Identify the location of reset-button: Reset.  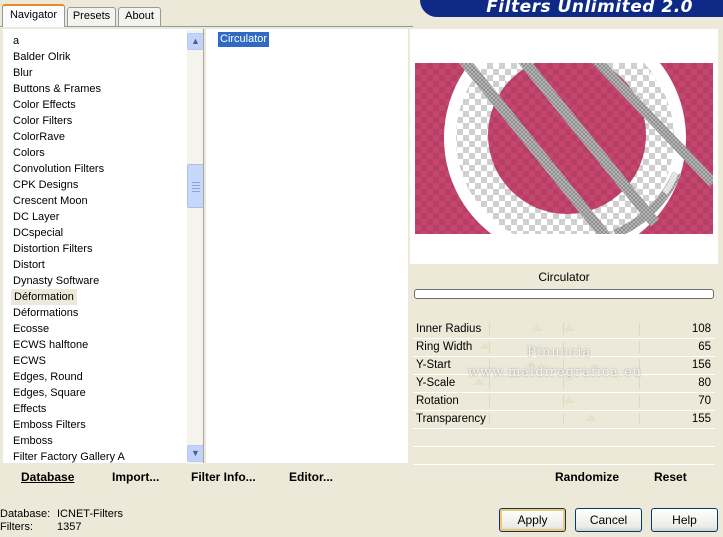
(670, 477).